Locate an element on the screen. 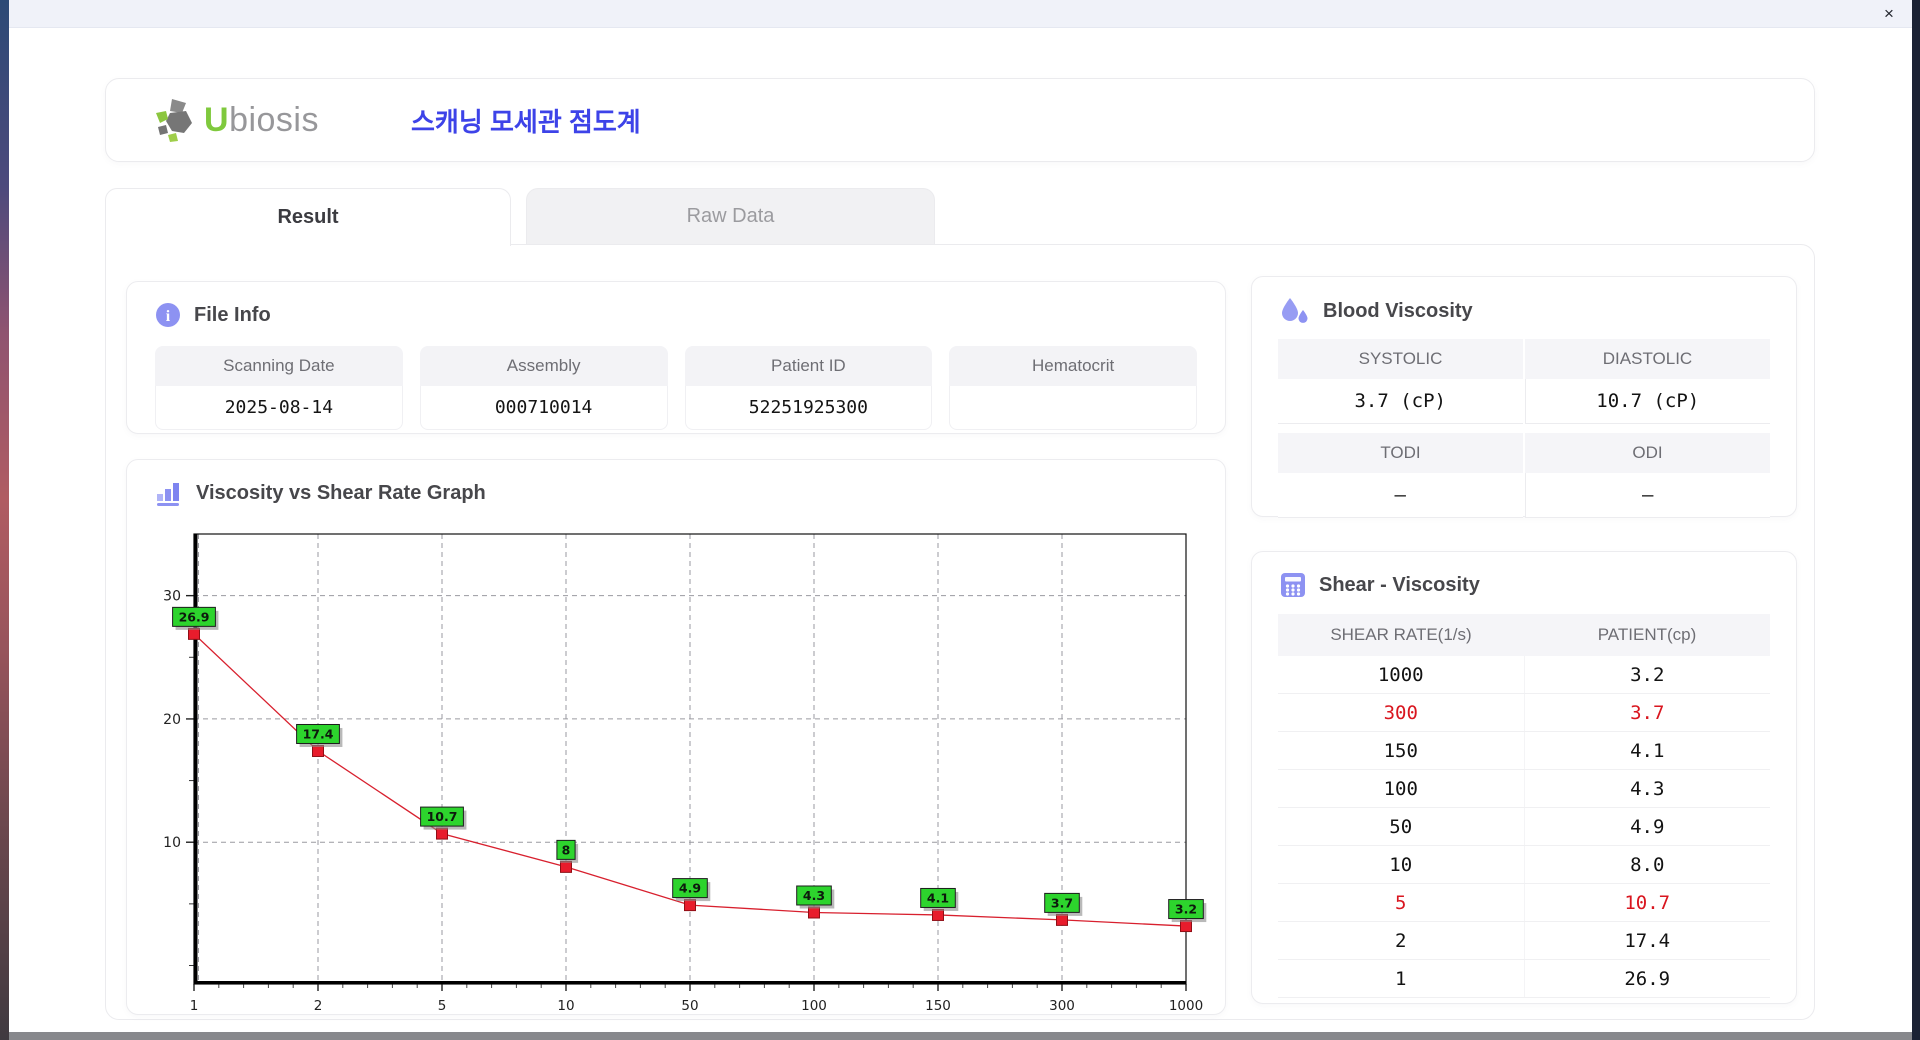  shear-rate-cell: 2 is located at coordinates (1401, 940).